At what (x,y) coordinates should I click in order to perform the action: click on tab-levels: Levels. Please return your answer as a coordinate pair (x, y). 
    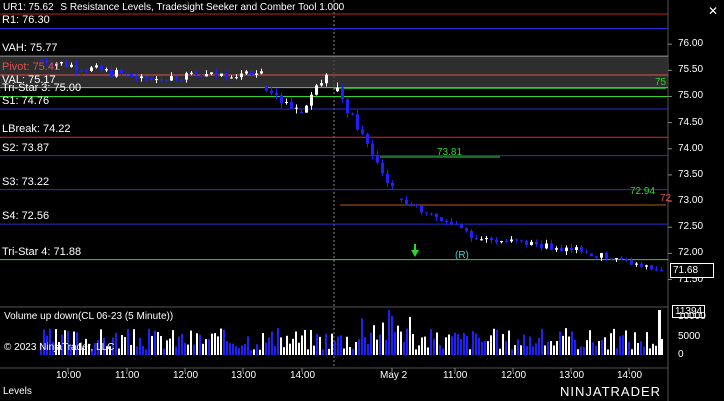
    Looking at the image, I should click on (17, 391).